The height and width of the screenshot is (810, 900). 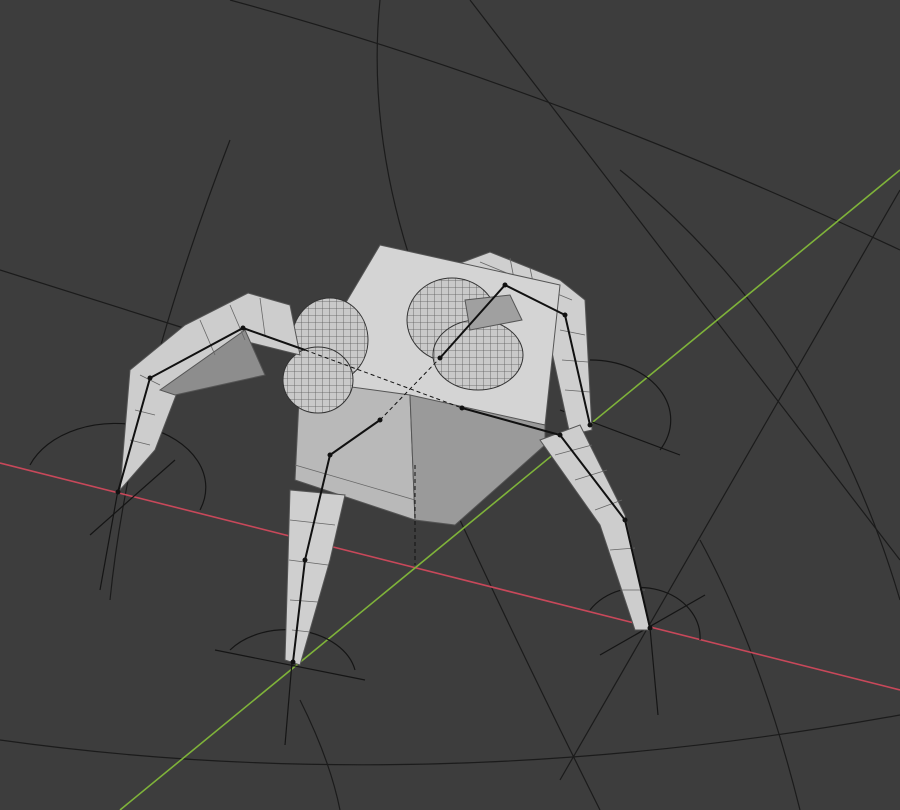 What do you see at coordinates (95, 300) in the screenshot?
I see `guide-line-left` at bounding box center [95, 300].